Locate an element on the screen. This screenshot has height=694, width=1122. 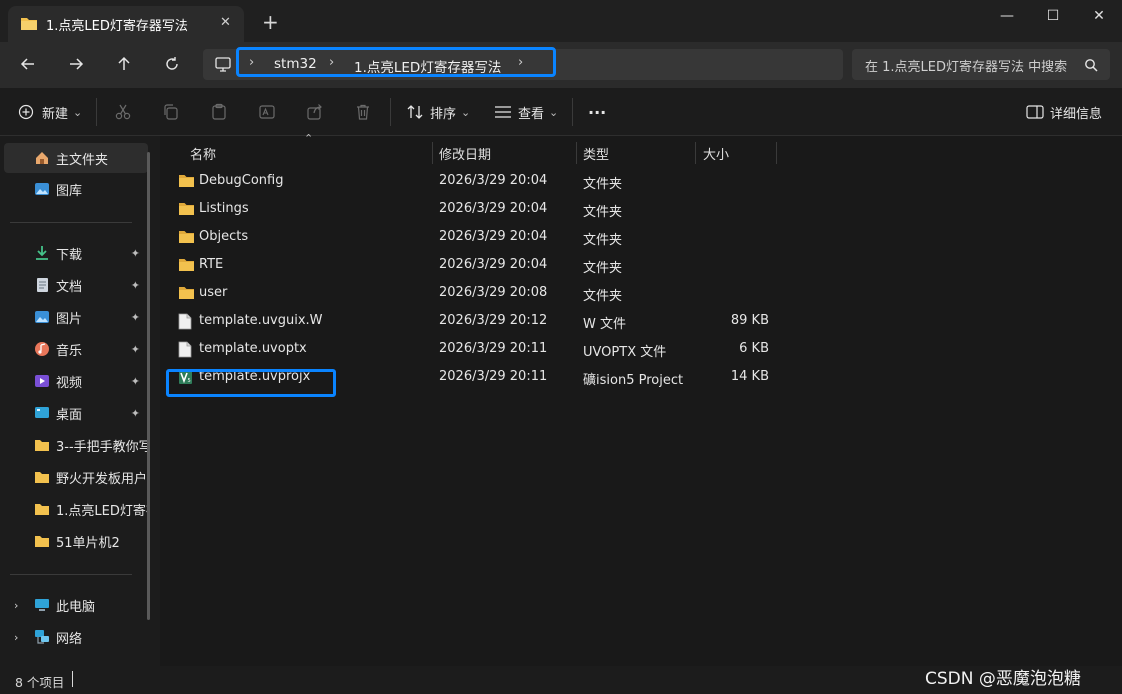
column-header-modified: 修改日期 is located at coordinates (504, 153).